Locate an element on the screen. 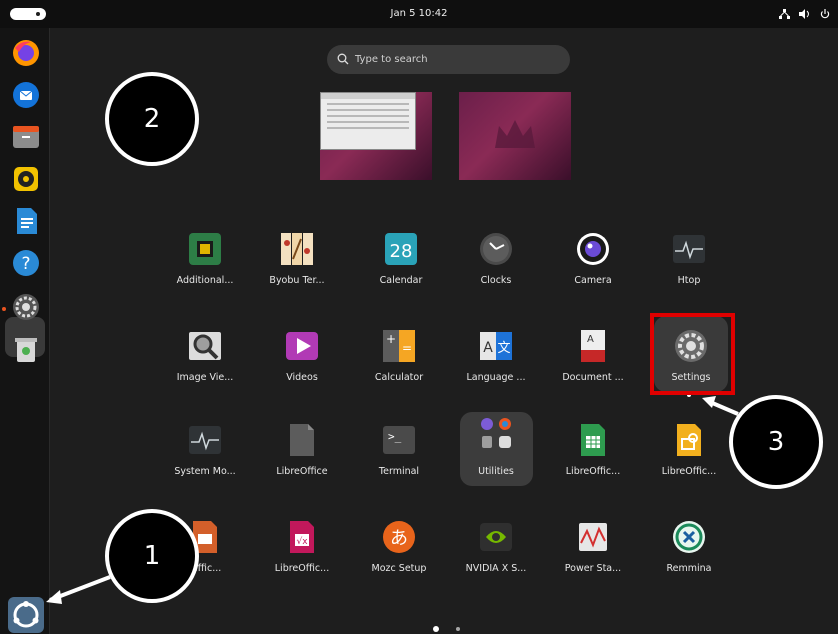 The height and width of the screenshot is (634, 838). page-indicator-current is located at coordinates (436, 629).